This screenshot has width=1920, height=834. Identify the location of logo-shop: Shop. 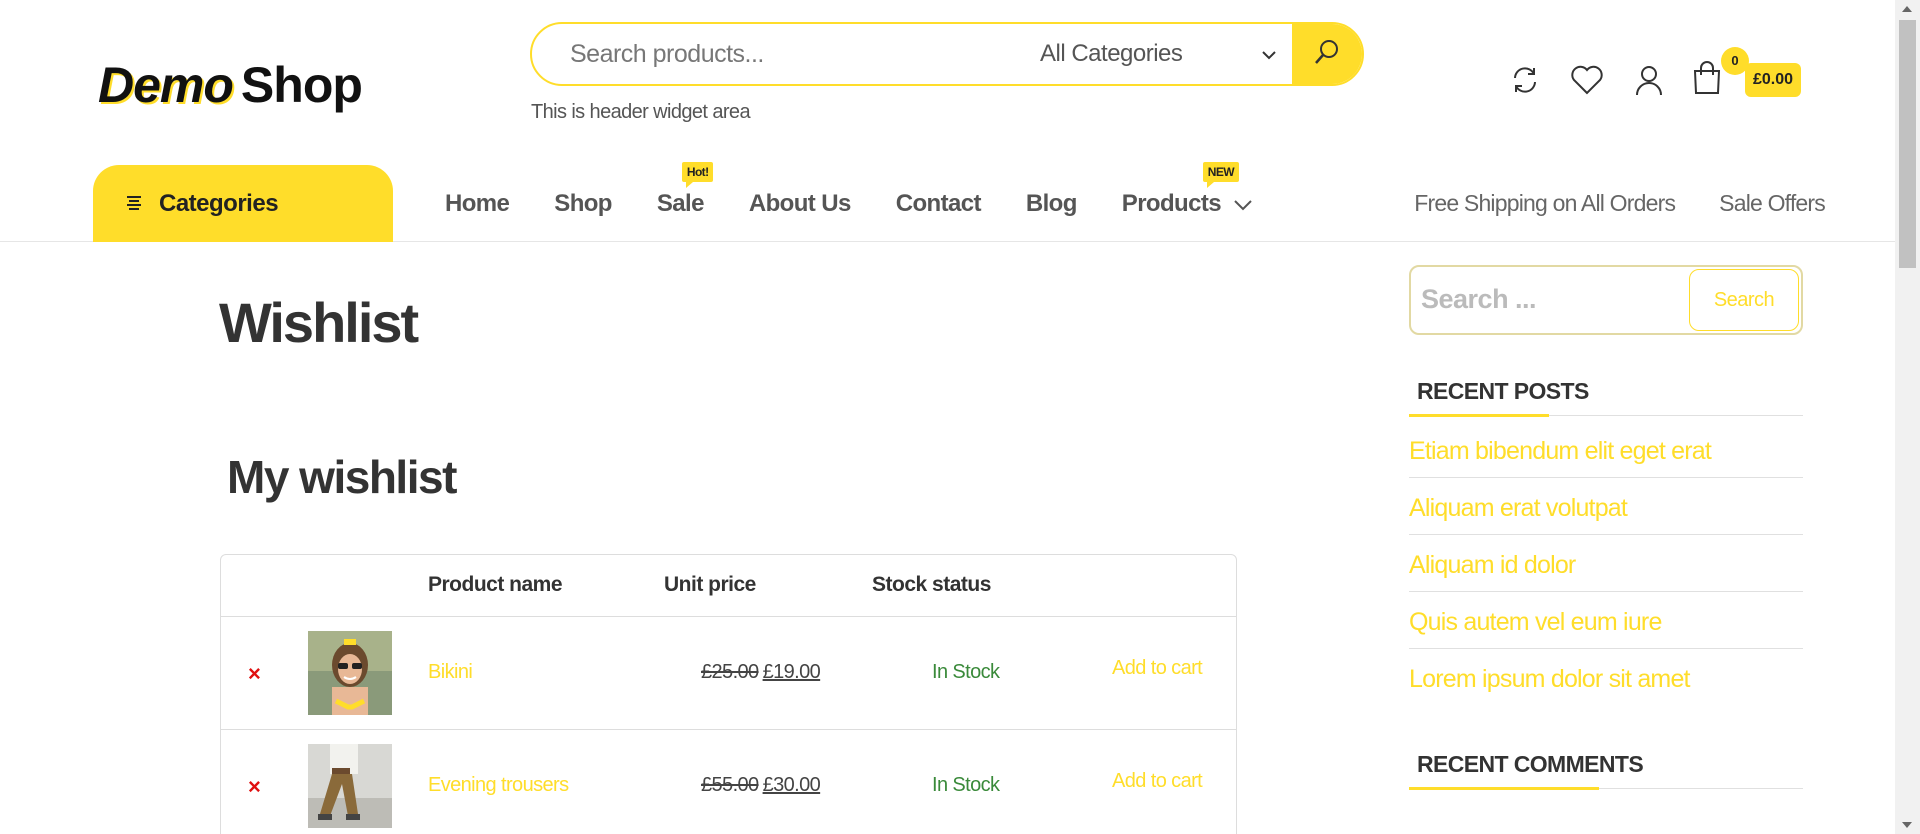
(301, 85).